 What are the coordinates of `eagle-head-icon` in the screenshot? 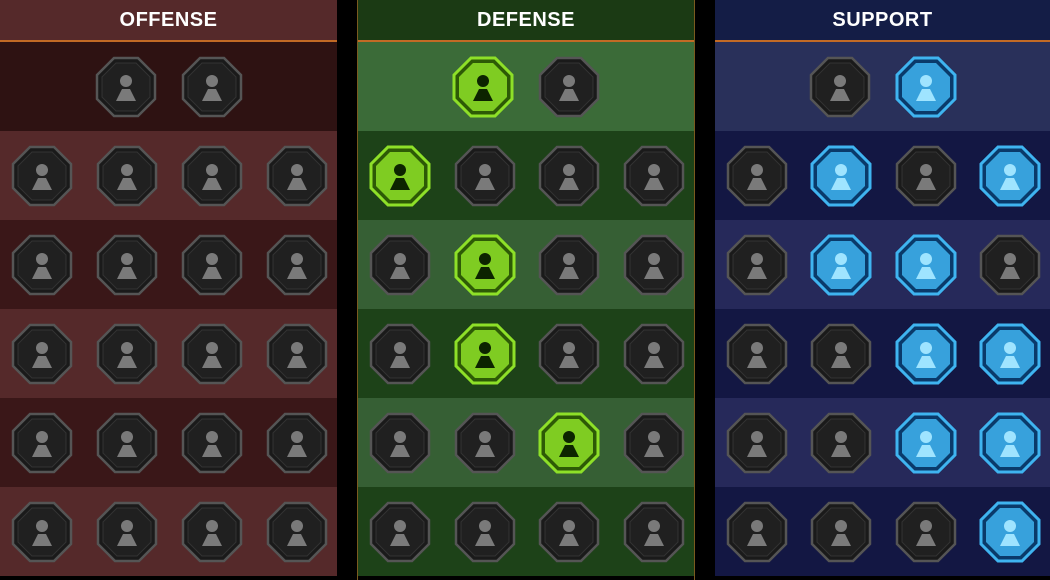 It's located at (1010, 532).